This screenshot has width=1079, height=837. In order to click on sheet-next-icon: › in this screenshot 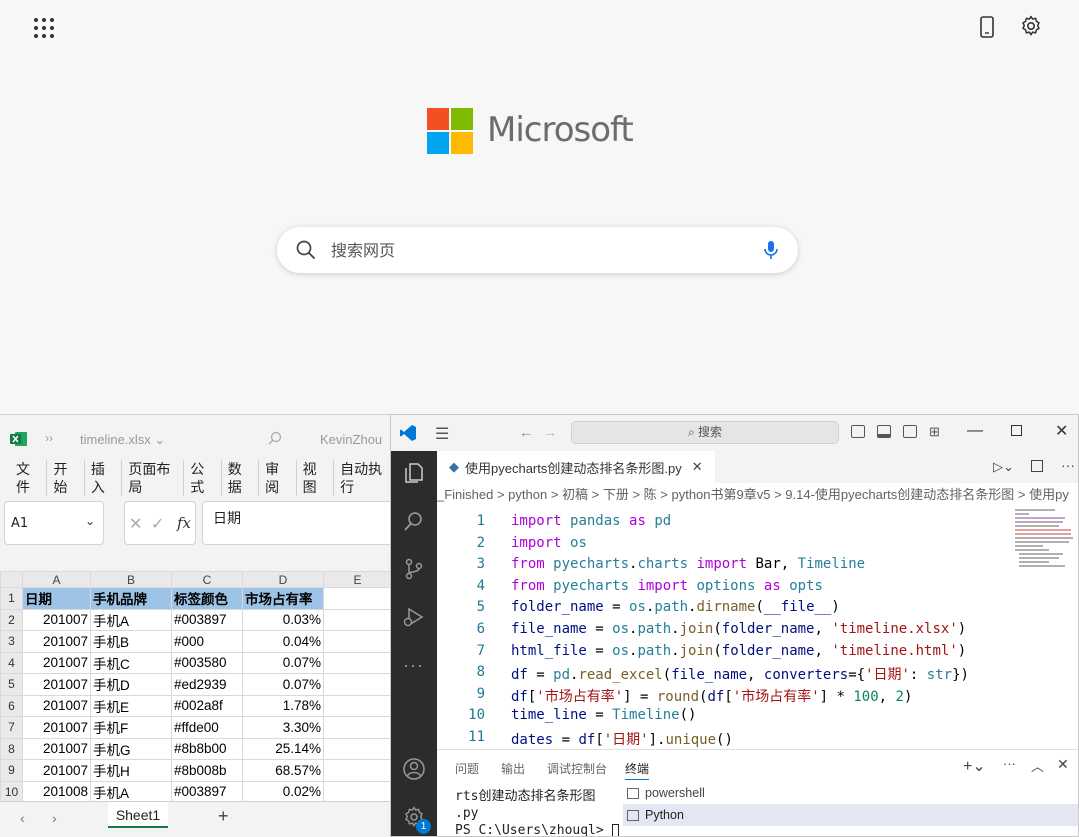, I will do `click(54, 818)`.